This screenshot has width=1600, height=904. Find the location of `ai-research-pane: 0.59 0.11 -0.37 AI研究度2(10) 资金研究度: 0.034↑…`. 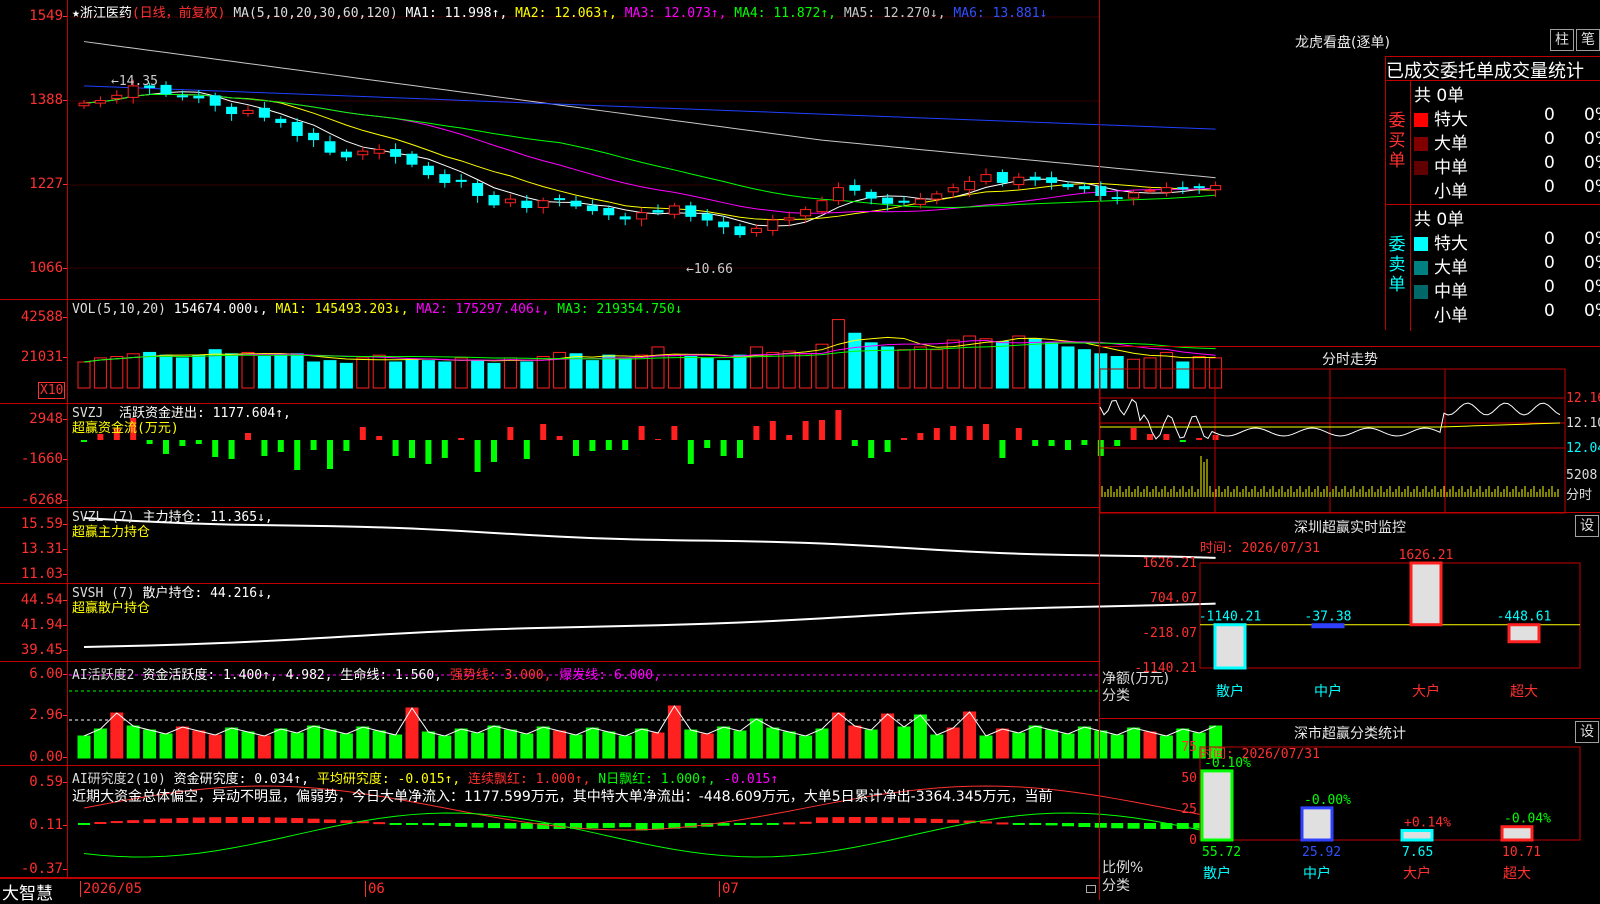

ai-research-pane: 0.59 0.11 -0.37 AI研究度2(10) 资金研究度: 0.034↑… is located at coordinates (611, 822).